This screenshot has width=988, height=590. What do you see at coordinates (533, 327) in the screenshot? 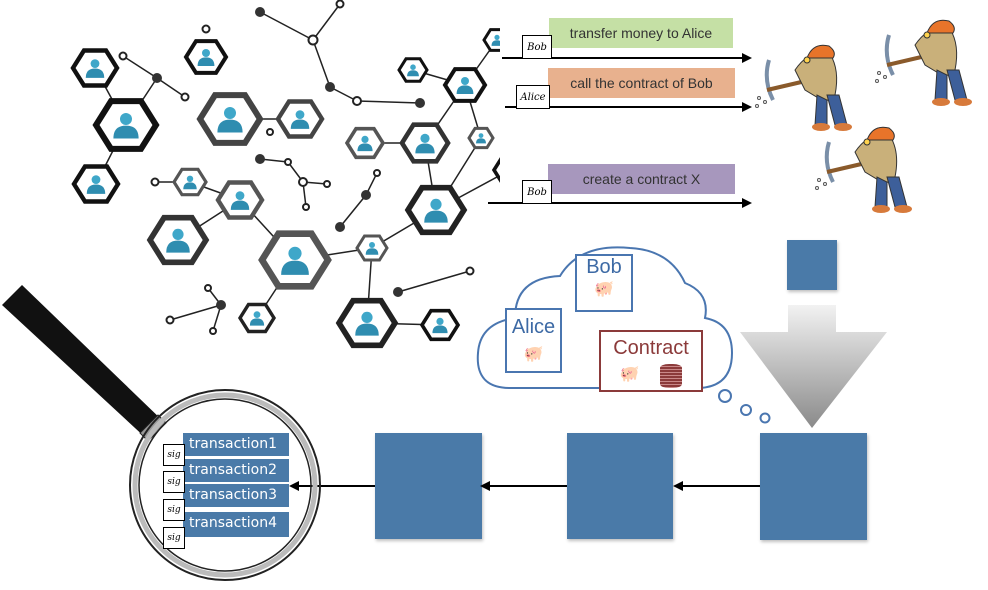
I see `account-name: Alice` at bounding box center [533, 327].